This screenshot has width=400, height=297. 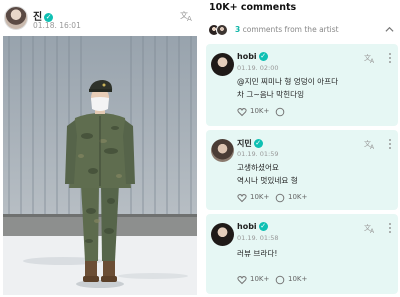 I want to click on comment-time: 01.19. 01:58, so click(x=258, y=238).